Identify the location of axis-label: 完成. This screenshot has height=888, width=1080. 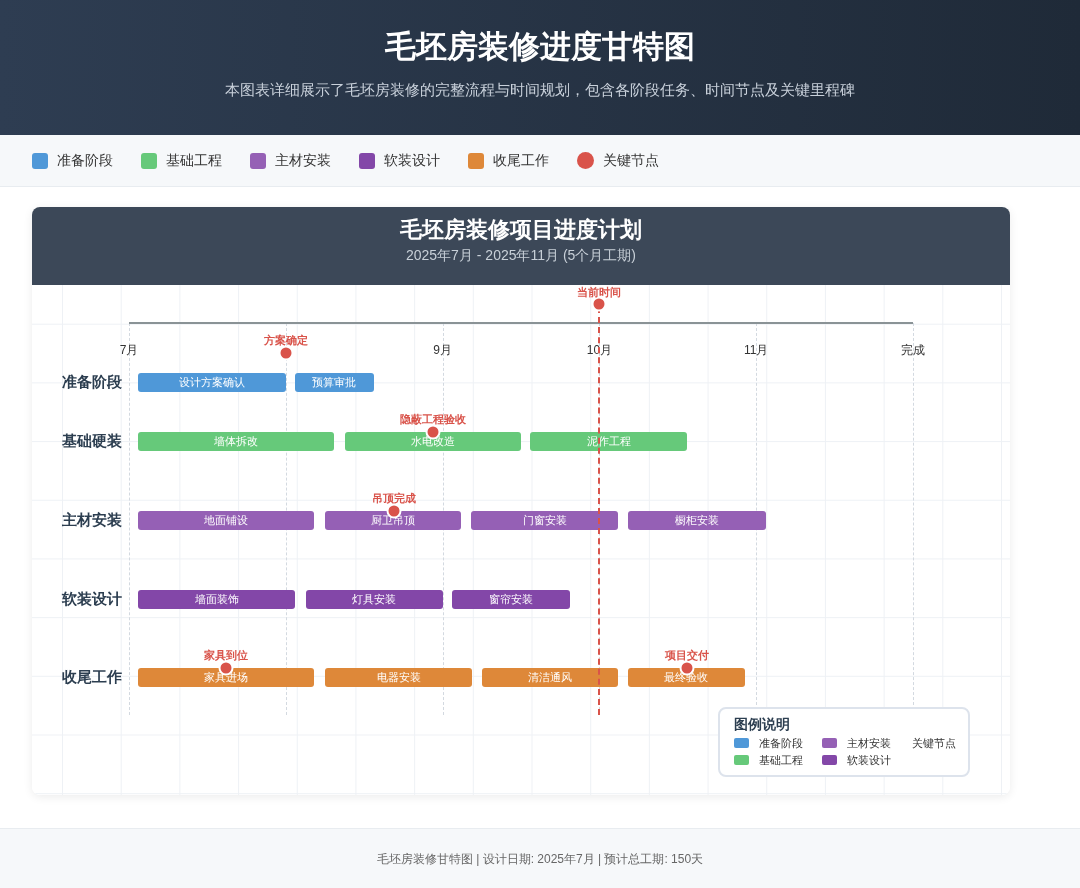
(913, 350).